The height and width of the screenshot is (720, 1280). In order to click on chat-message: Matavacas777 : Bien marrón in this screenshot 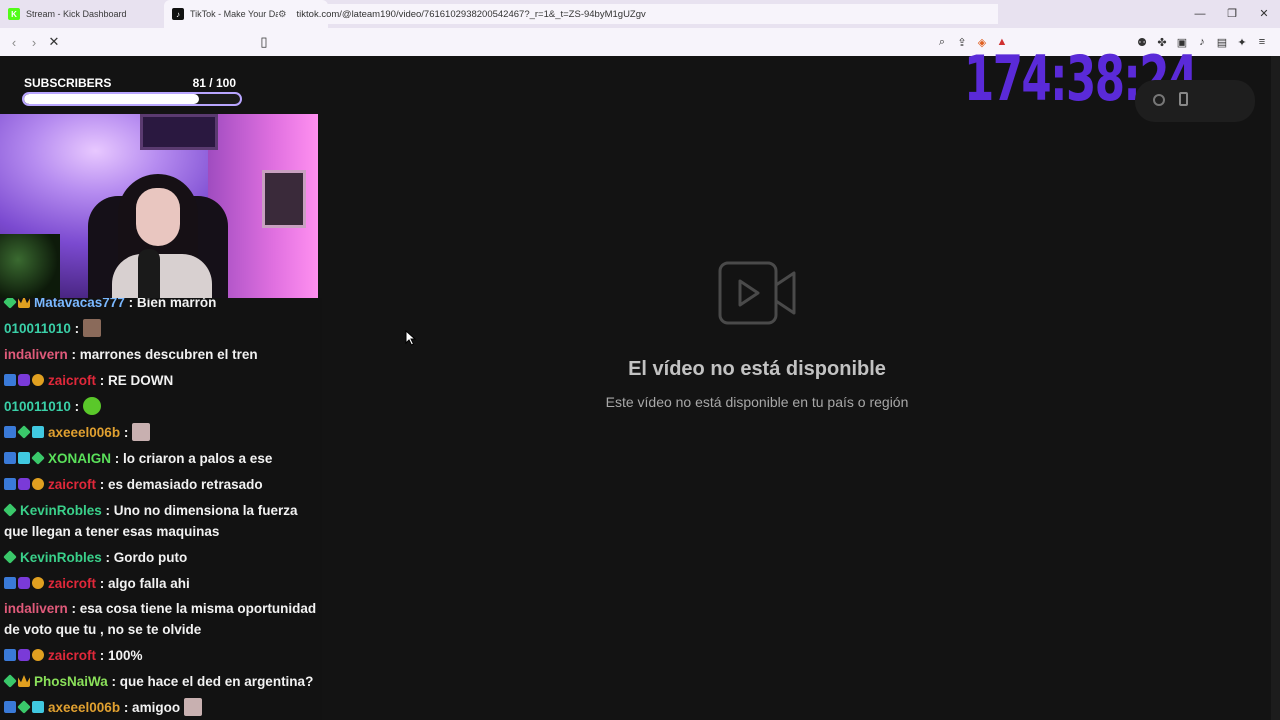, I will do `click(162, 305)`.